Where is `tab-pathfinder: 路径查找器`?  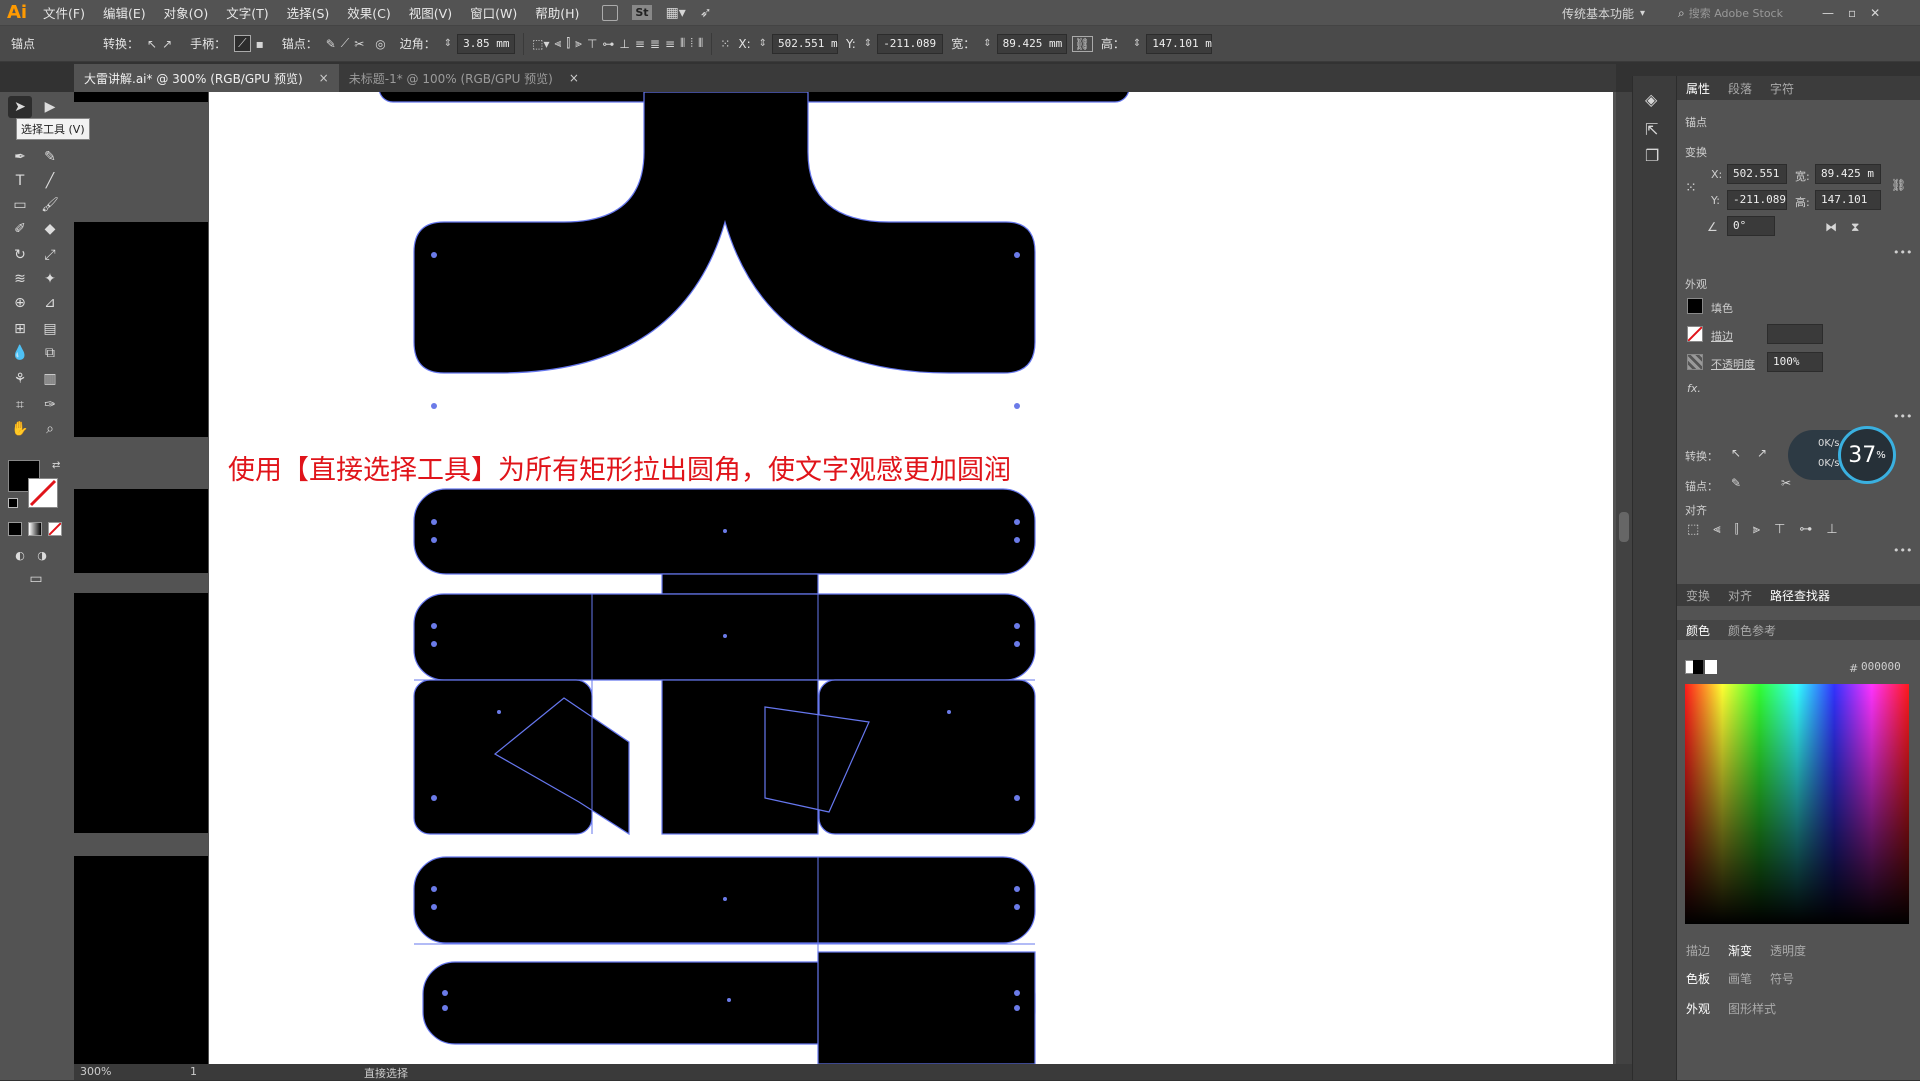 tab-pathfinder: 路径查找器 is located at coordinates (1800, 595).